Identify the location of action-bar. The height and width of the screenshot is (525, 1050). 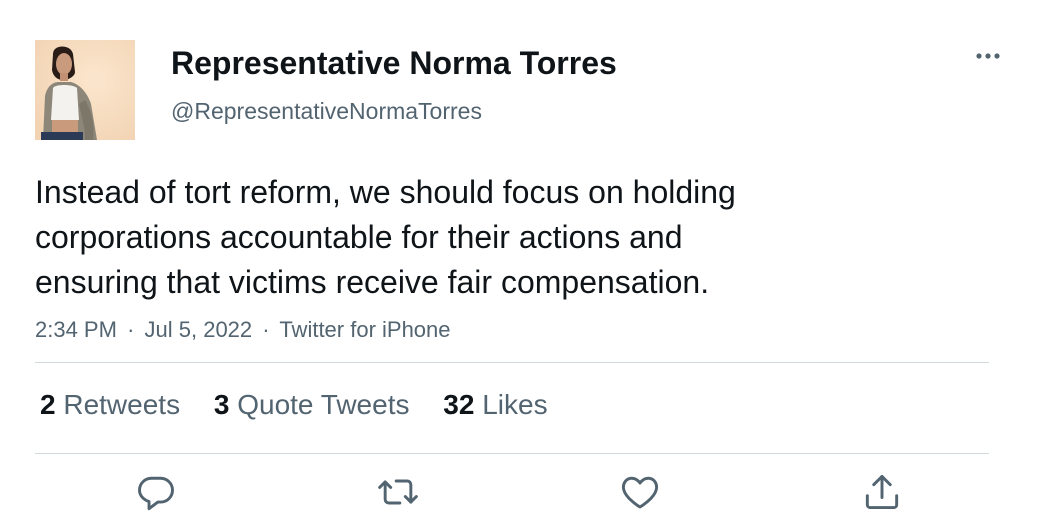
(525, 495).